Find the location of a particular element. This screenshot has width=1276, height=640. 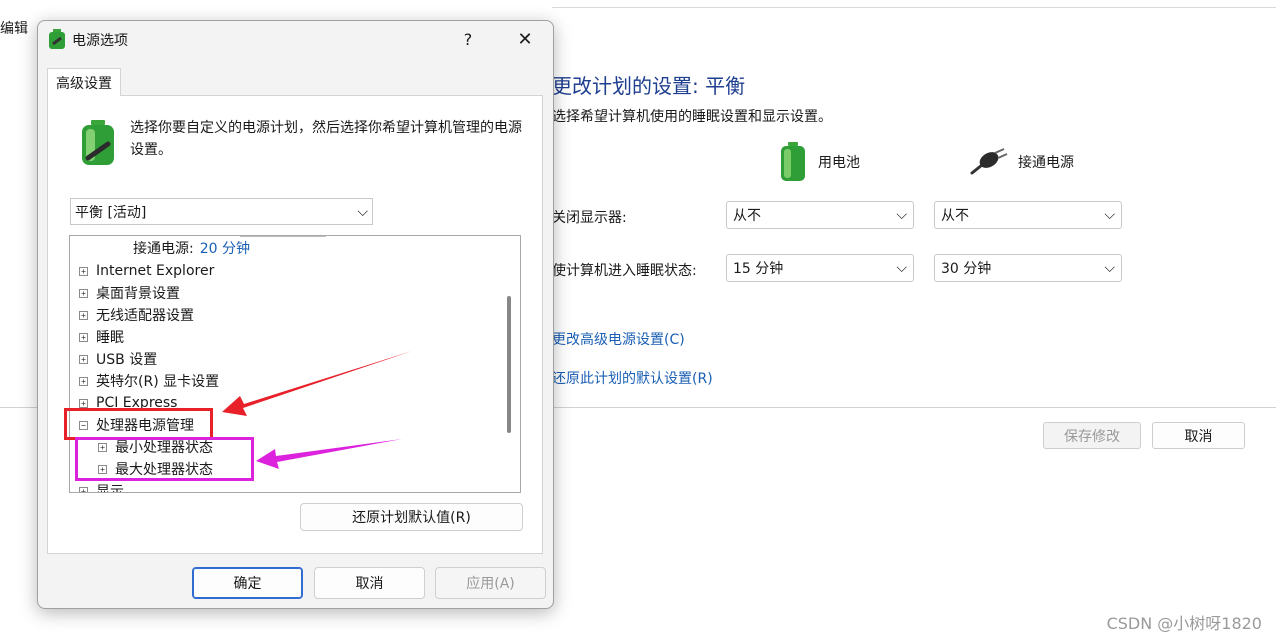

tree-subitem-value: 20 分钟 is located at coordinates (225, 248).